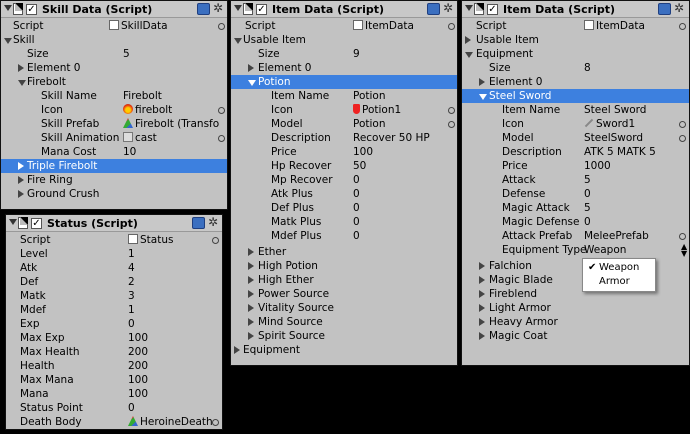  I want to click on equipment-type-field: Weapon, so click(605, 250).